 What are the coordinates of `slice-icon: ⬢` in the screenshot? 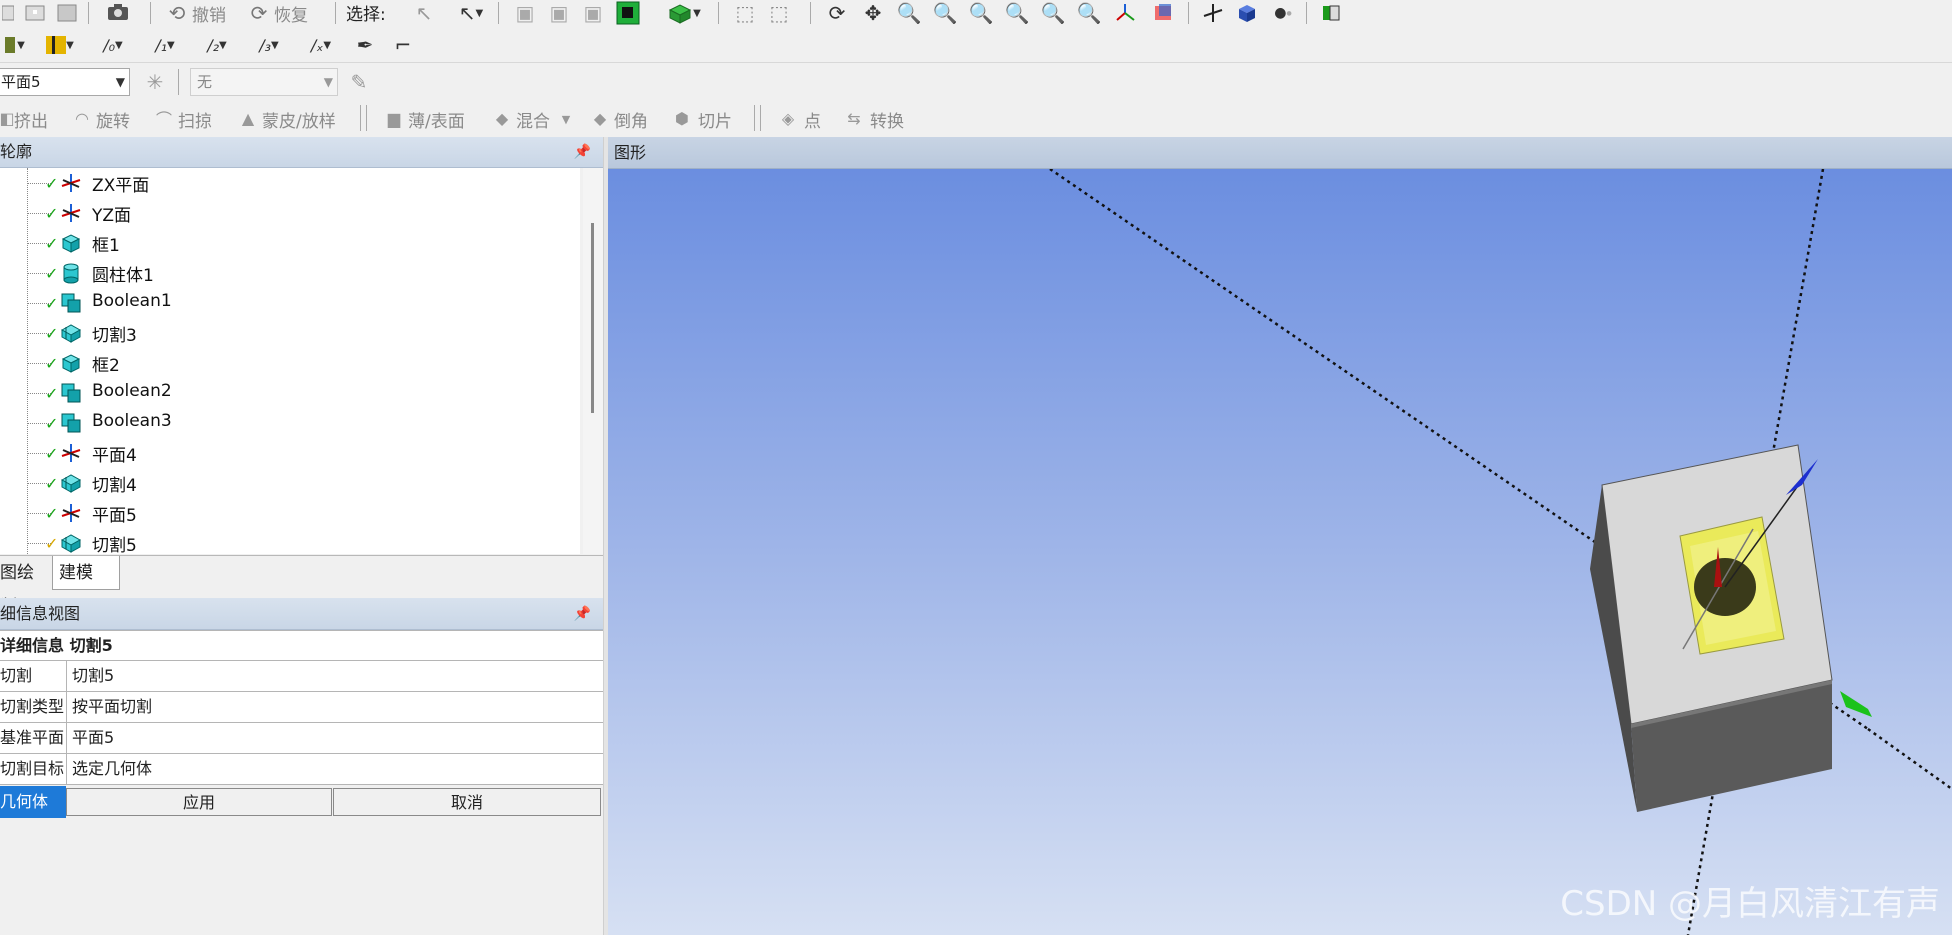 It's located at (682, 118).